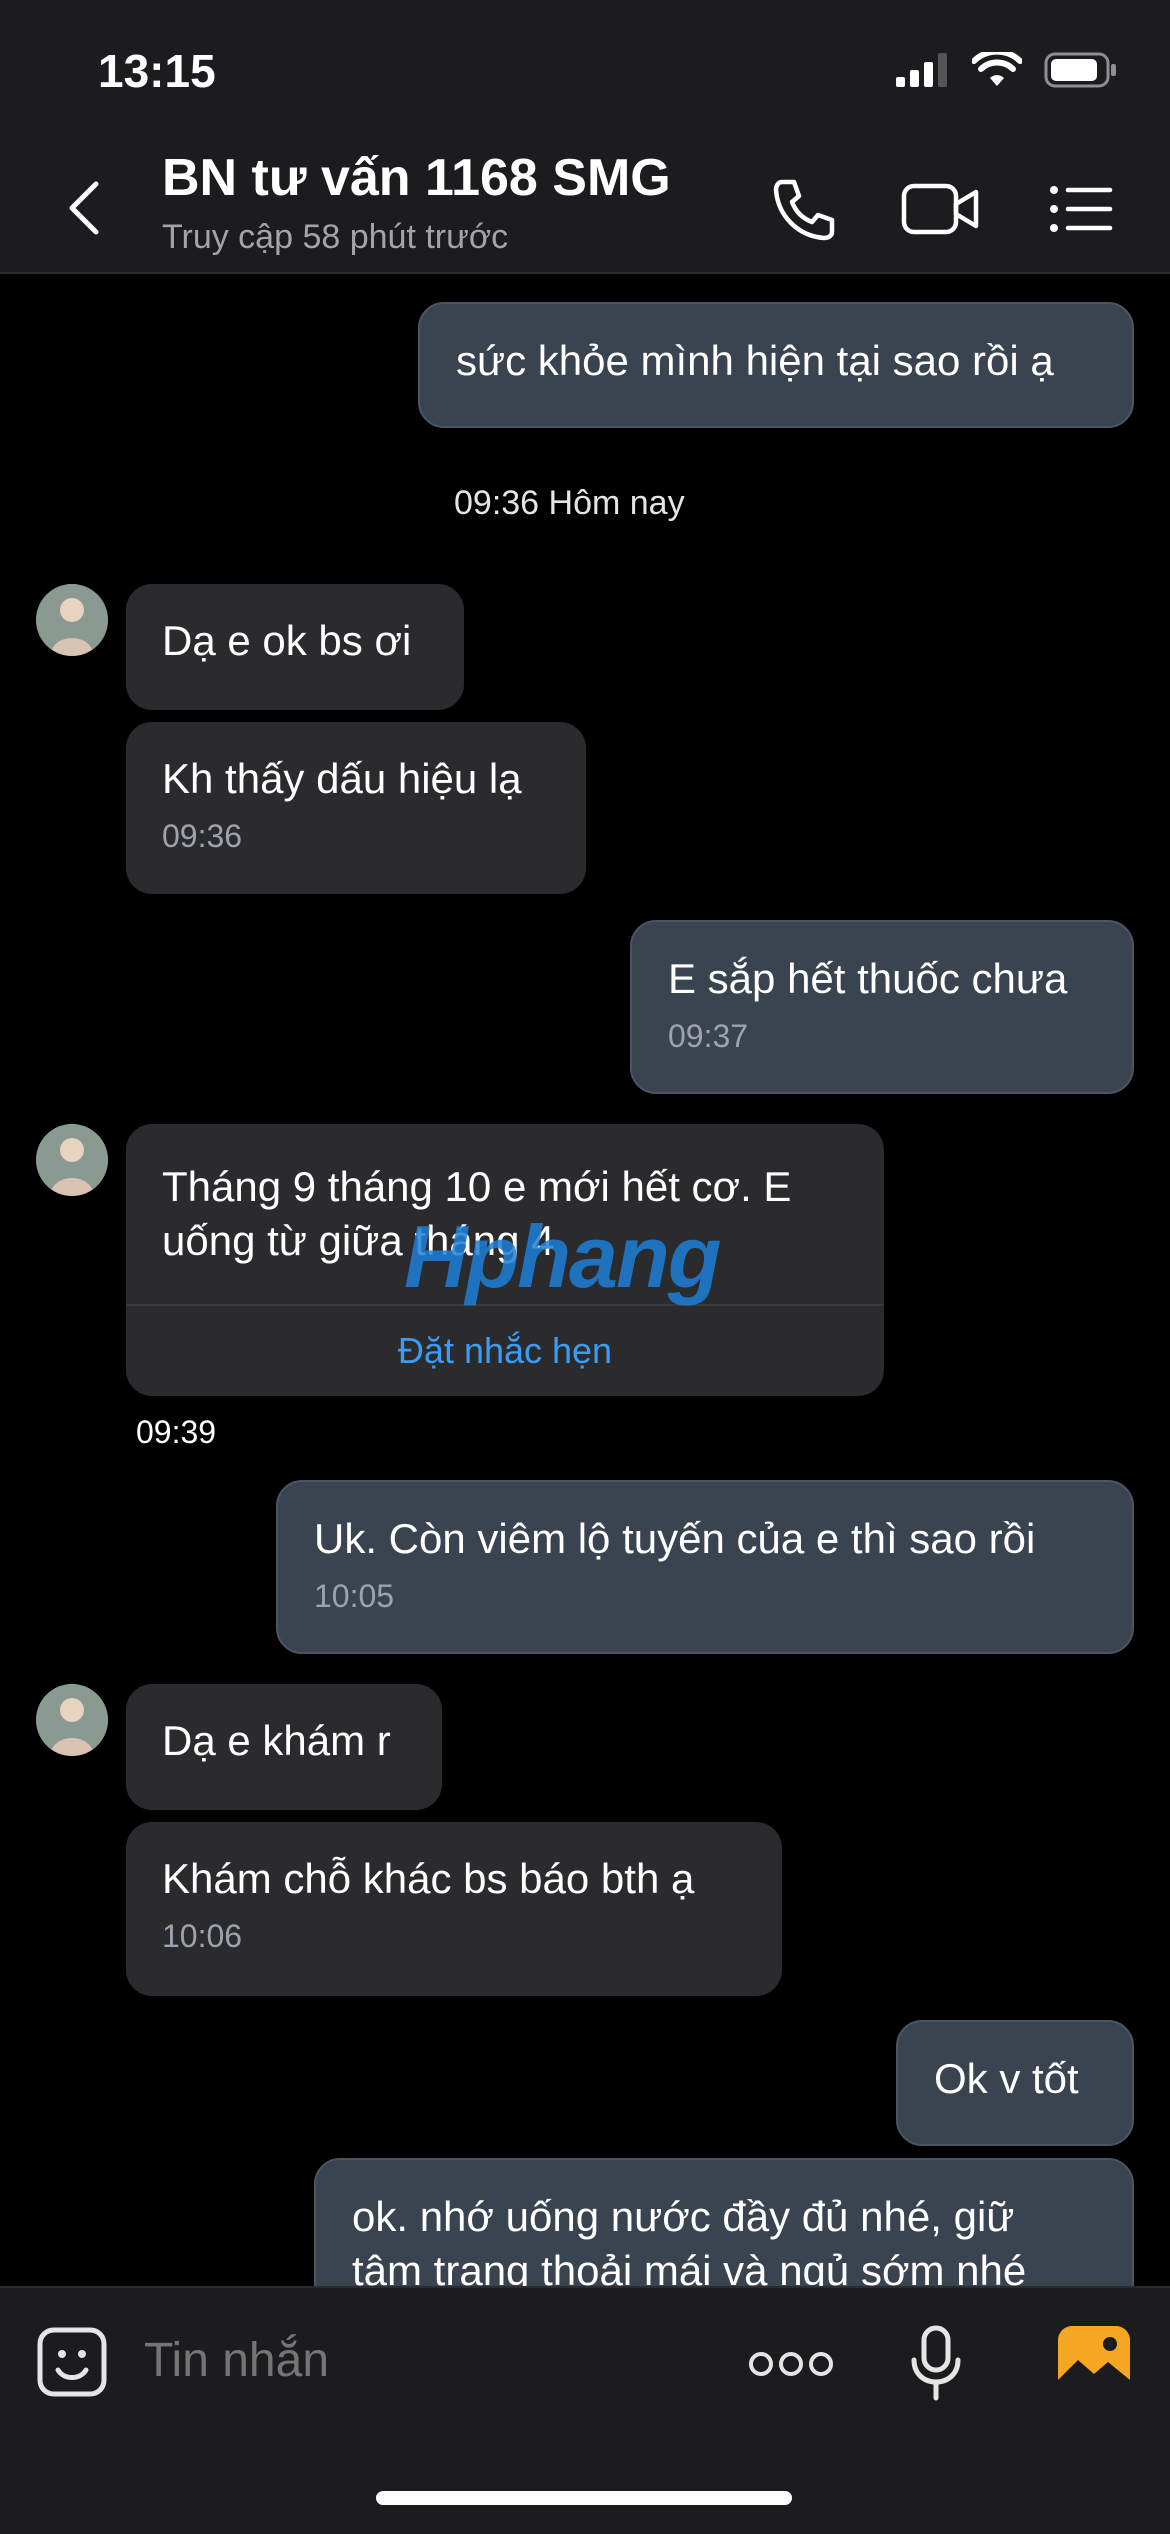 The width and height of the screenshot is (1170, 2534). I want to click on wifi-icon, so click(997, 69).